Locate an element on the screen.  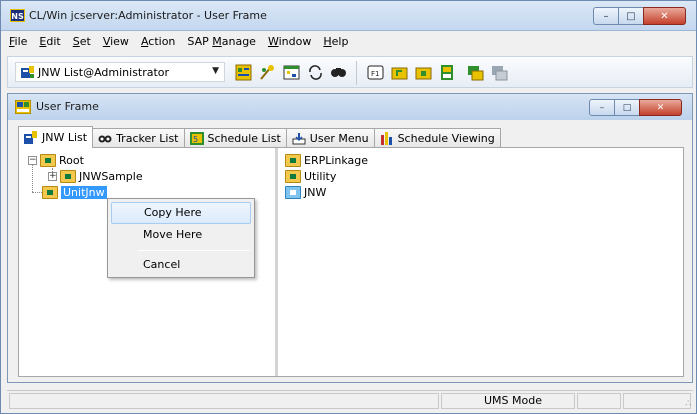
menu-sap-manage: SAP Manage is located at coordinates (221, 42).